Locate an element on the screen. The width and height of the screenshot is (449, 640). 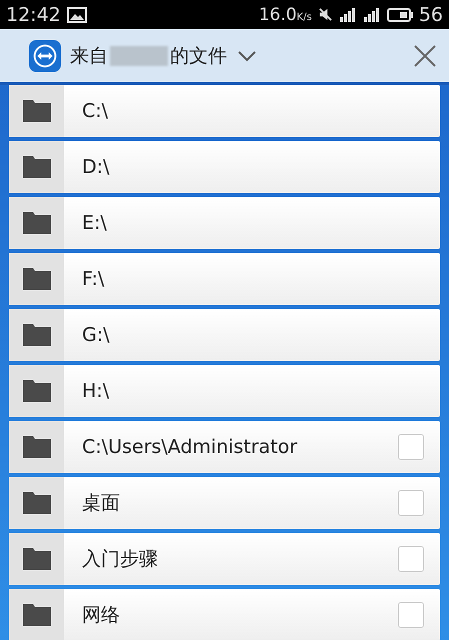
clock-time: 12:42 is located at coordinates (33, 15).